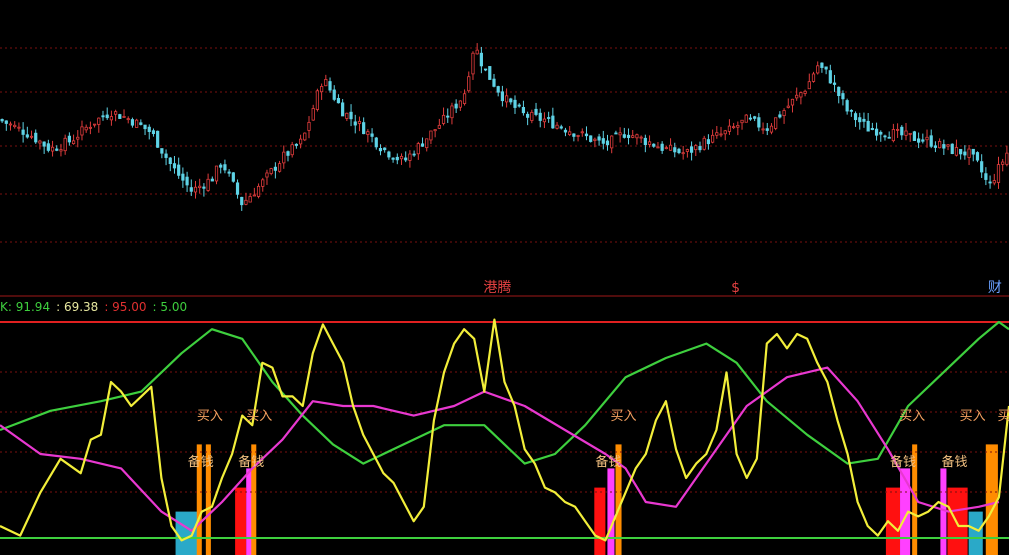 Image resolution: width=1009 pixels, height=555 pixels. What do you see at coordinates (742, 287) in the screenshot?
I see `price-bottom-markers: 港腾 $ 财` at bounding box center [742, 287].